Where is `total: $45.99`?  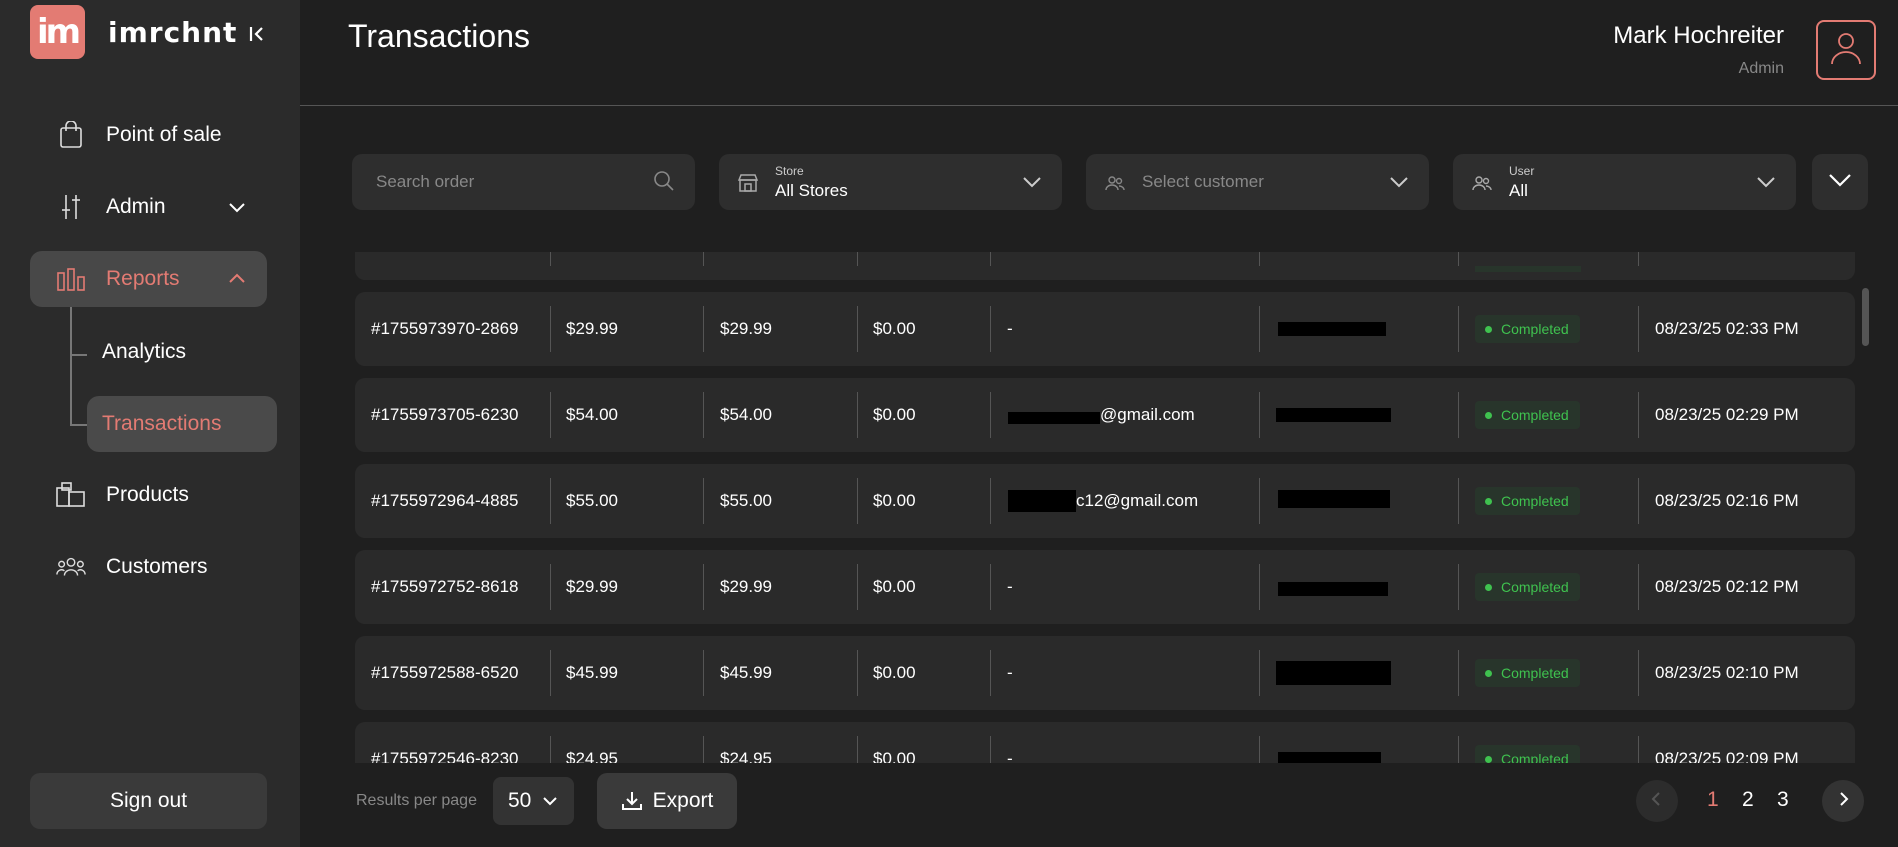 total: $45.99 is located at coordinates (746, 672).